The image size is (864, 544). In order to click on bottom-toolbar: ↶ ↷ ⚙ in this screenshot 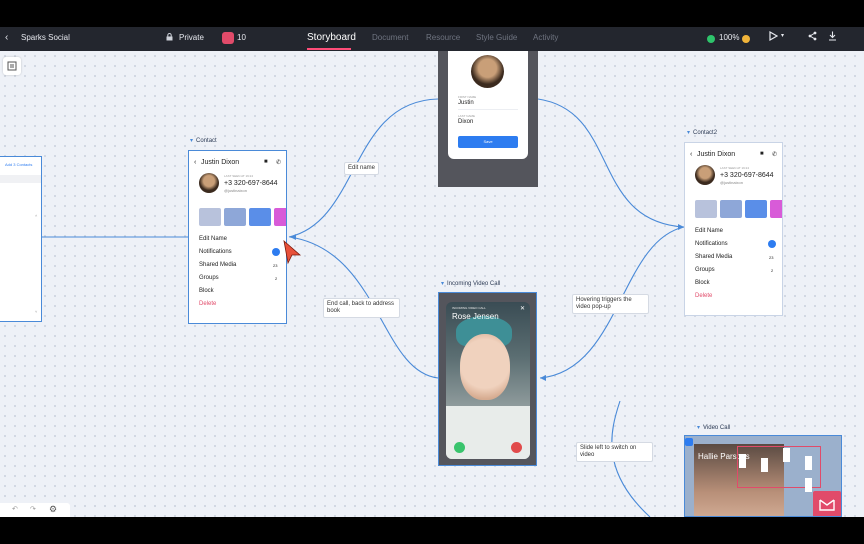, I will do `click(35, 510)`.